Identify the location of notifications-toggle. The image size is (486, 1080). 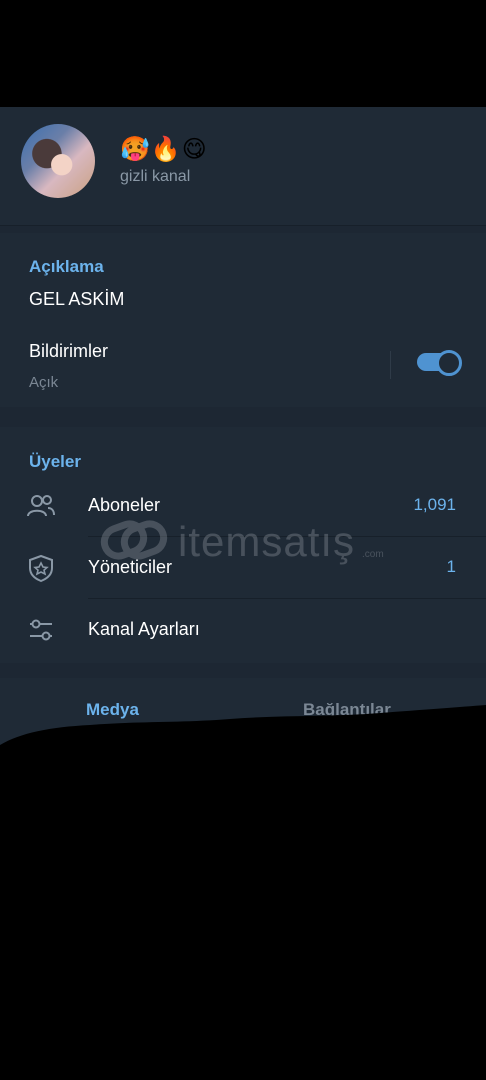
(439, 363).